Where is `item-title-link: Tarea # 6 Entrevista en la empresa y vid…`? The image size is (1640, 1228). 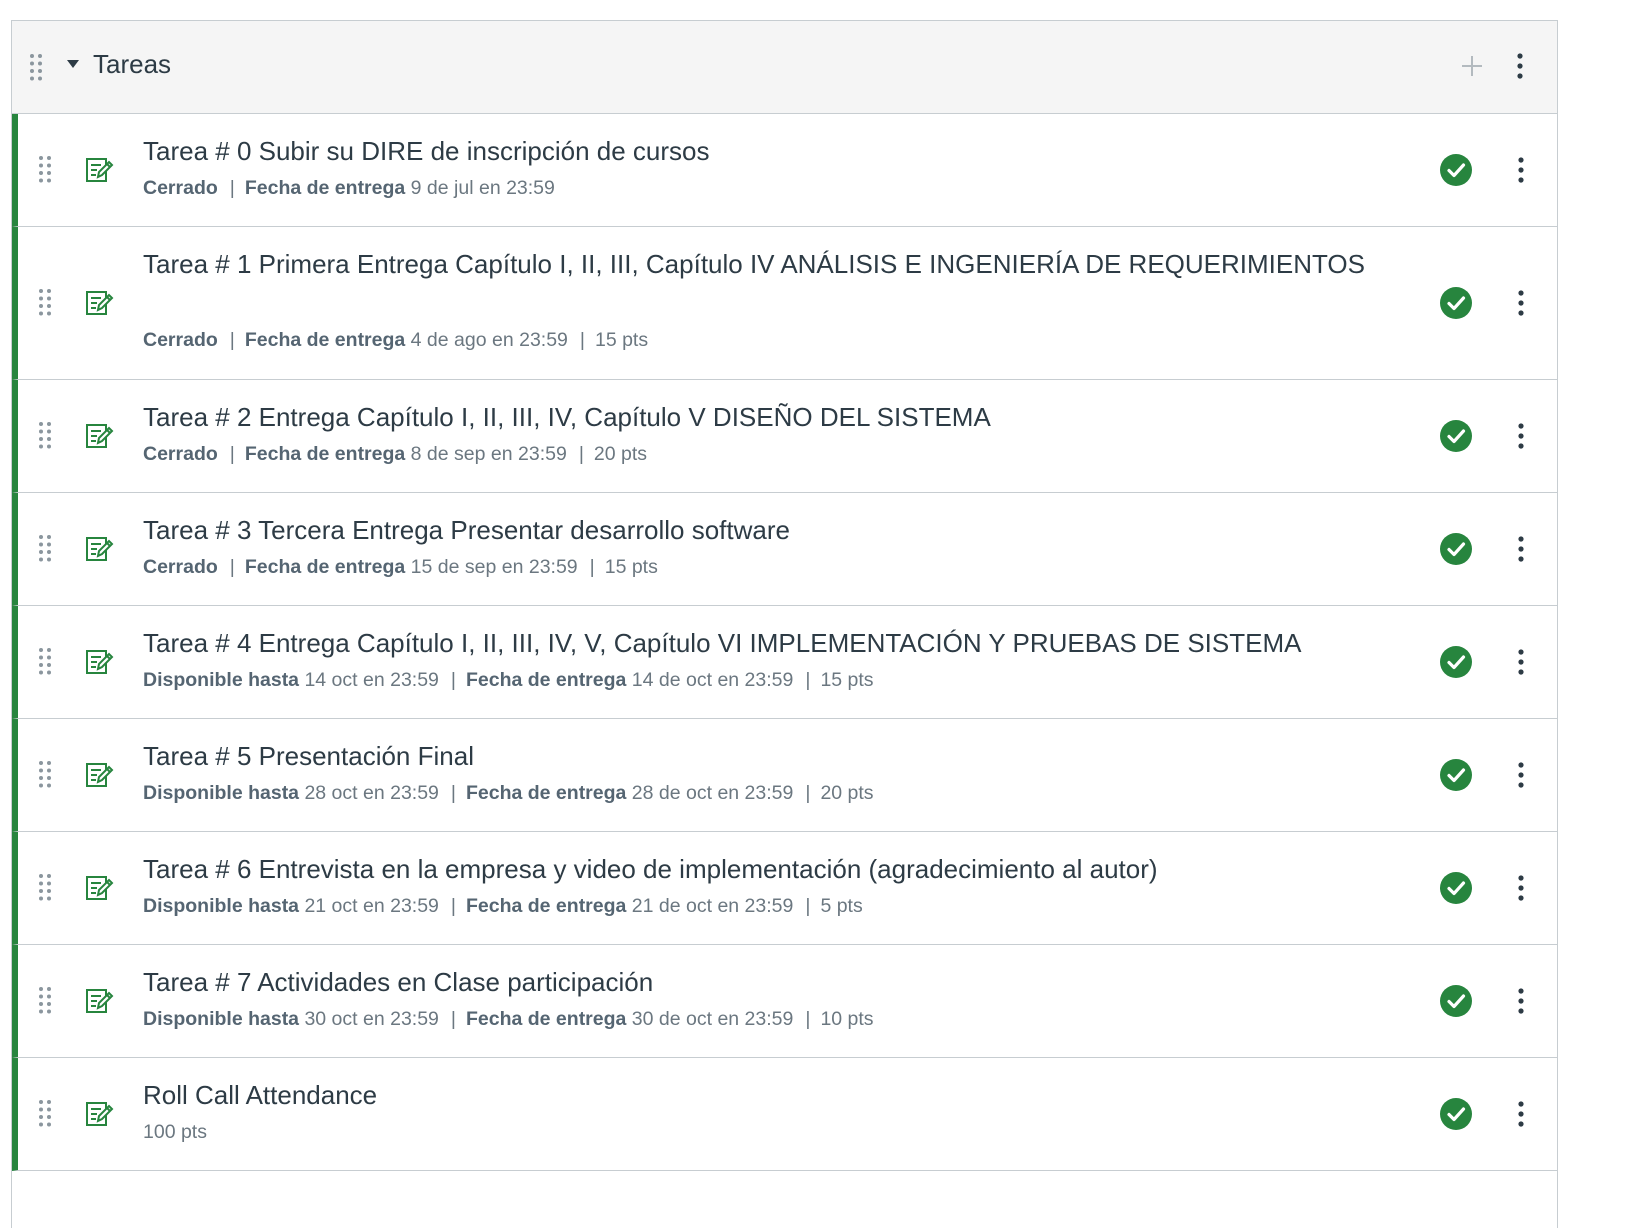 item-title-link: Tarea # 6 Entrevista en la empresa y vid… is located at coordinates (650, 869).